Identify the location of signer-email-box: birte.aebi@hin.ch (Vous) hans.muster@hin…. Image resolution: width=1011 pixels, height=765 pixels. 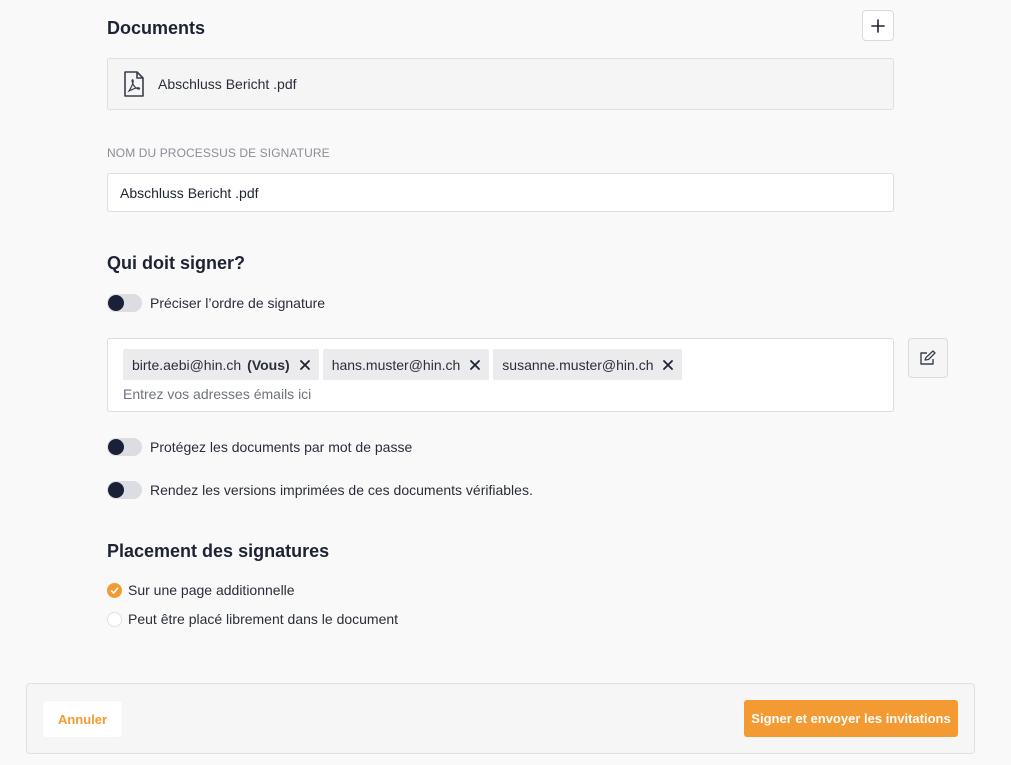
(500, 375).